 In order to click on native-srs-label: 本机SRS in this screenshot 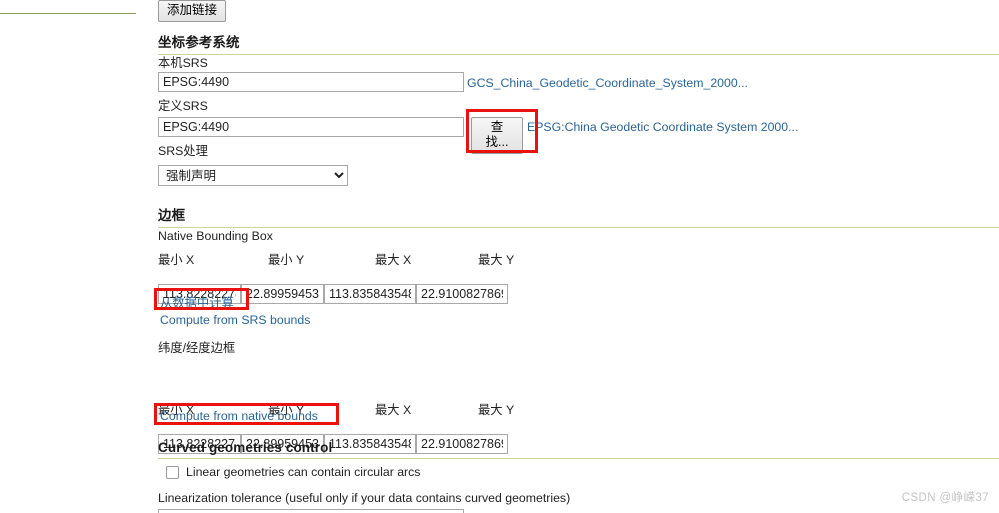, I will do `click(183, 63)`.